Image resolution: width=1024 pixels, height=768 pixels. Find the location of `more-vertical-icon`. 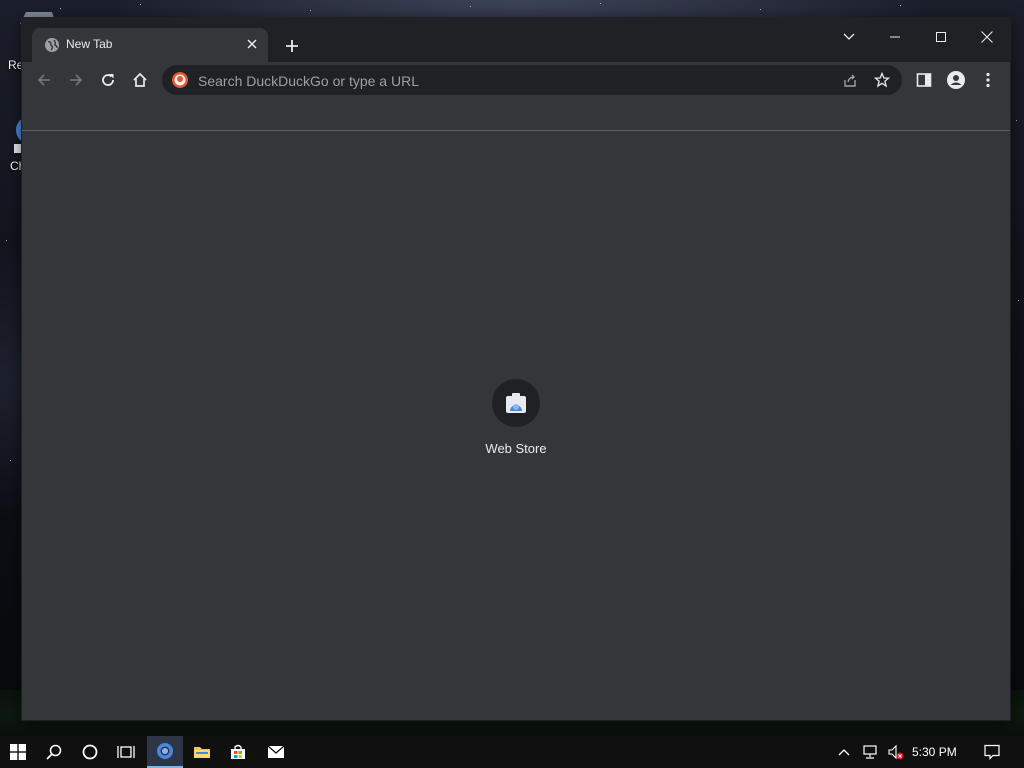

more-vertical-icon is located at coordinates (988, 80).